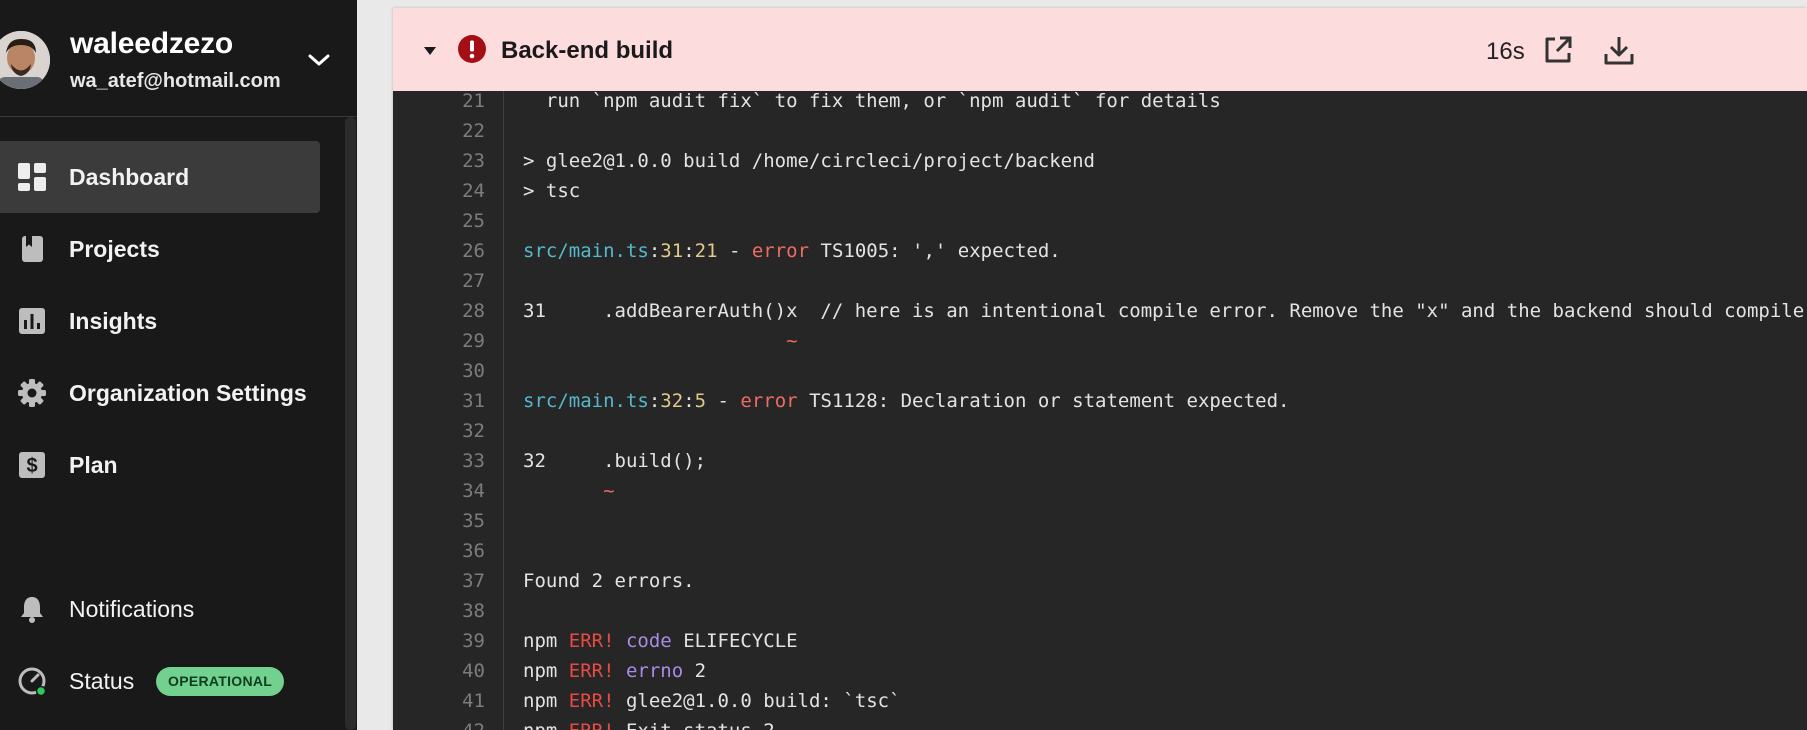  I want to click on line-number: 42, so click(439, 723).